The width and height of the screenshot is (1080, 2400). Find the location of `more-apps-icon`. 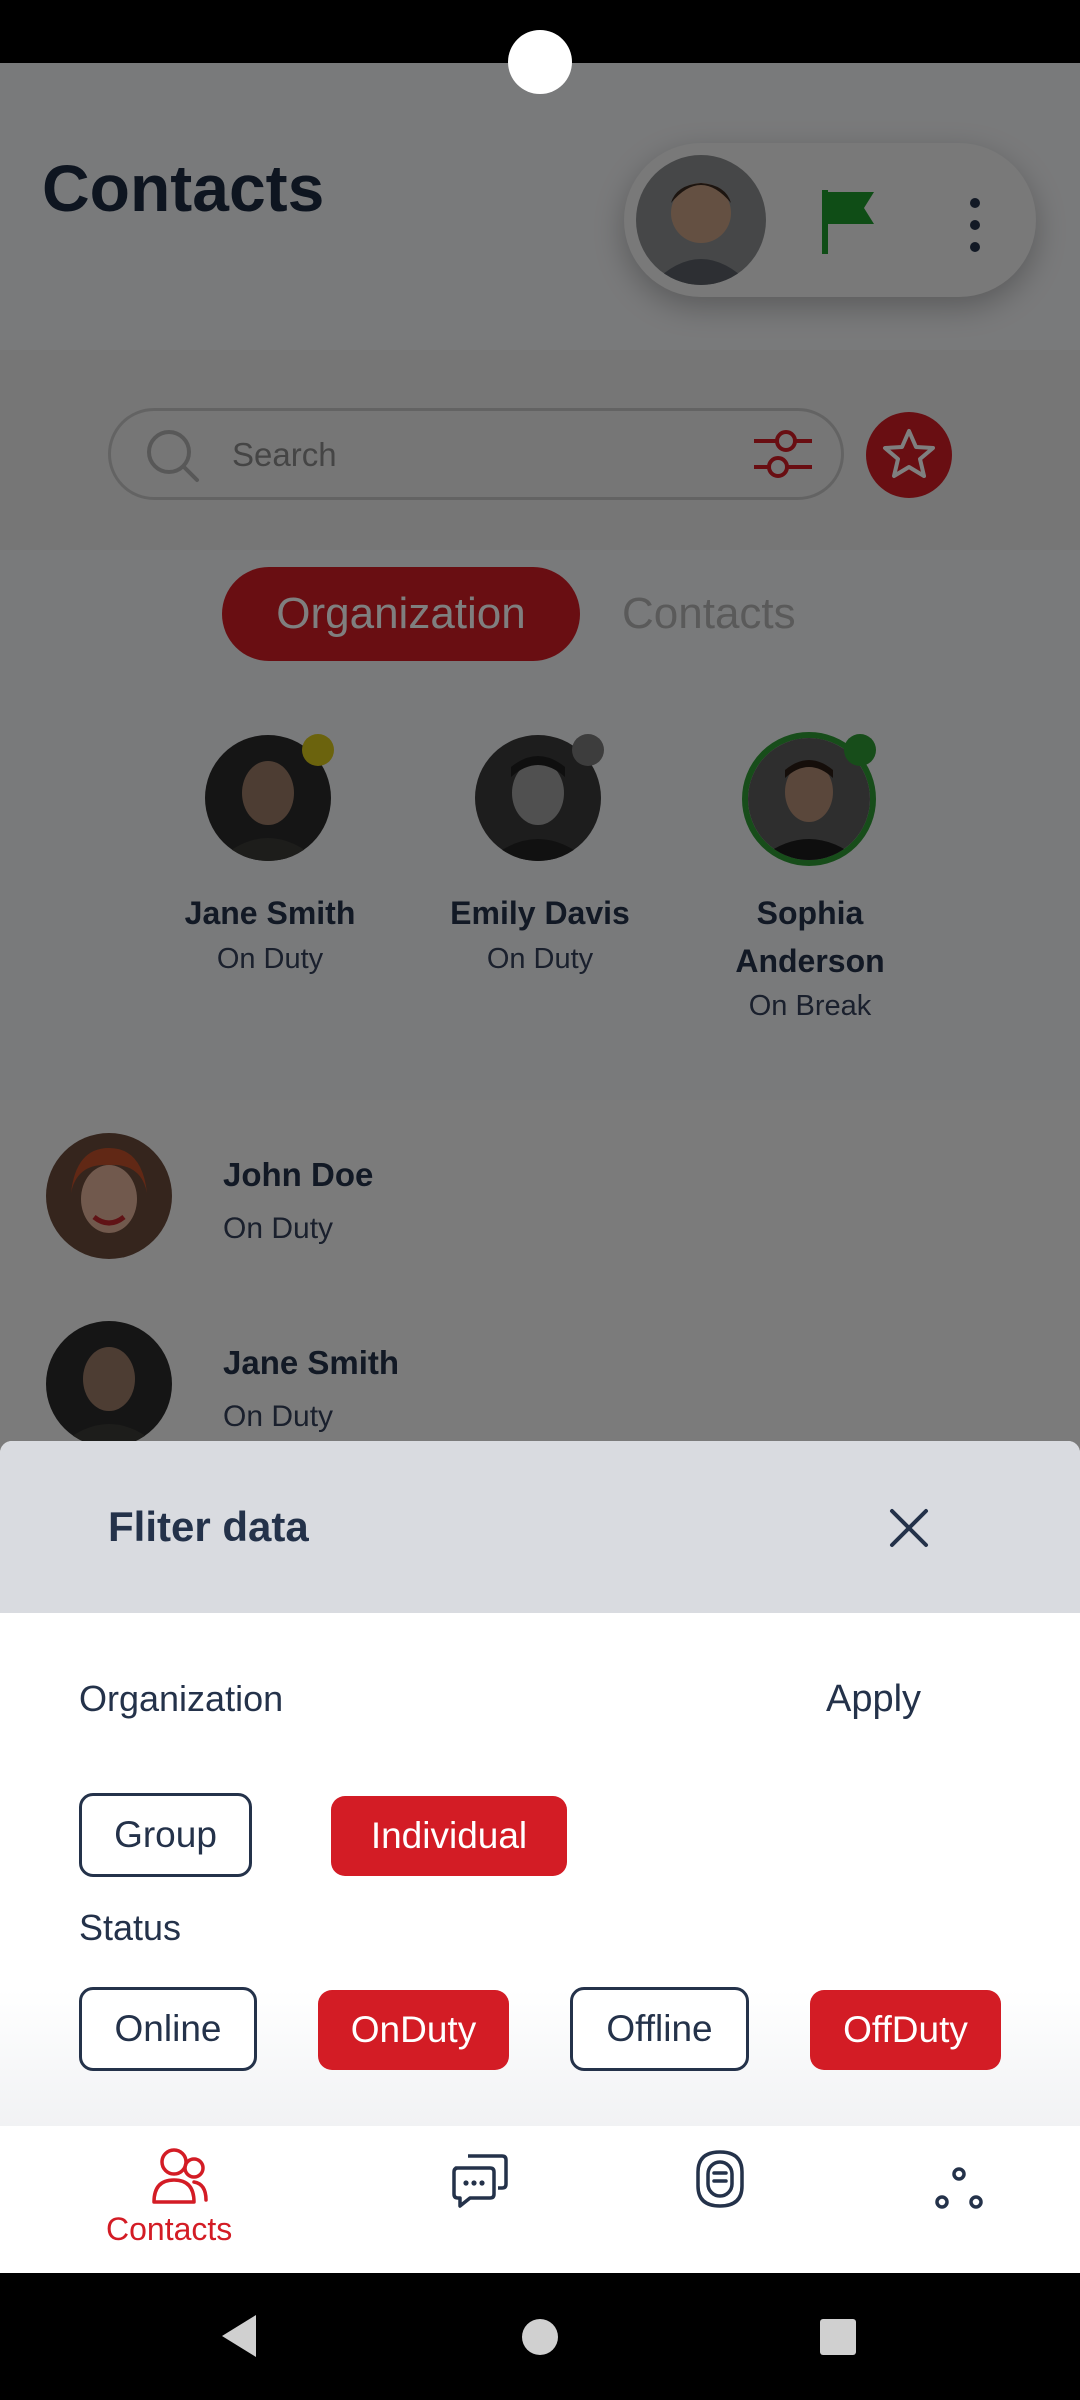

more-apps-icon is located at coordinates (959, 2189).